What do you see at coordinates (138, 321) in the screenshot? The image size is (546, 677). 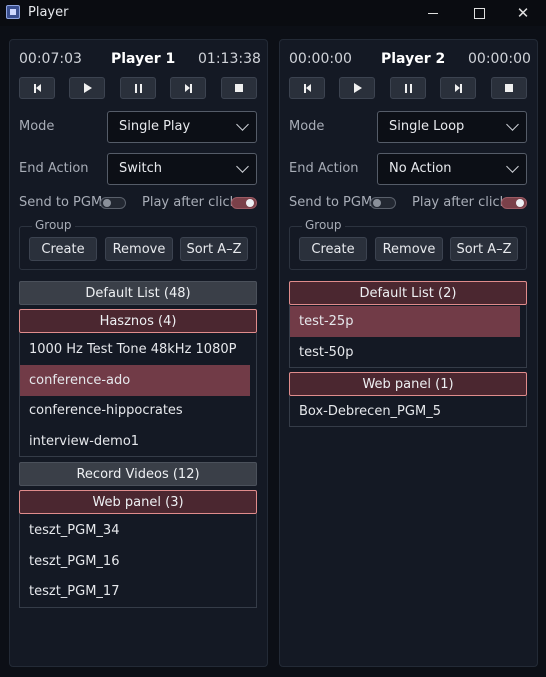 I see `list-header-hasznos: Hasznos (4)` at bounding box center [138, 321].